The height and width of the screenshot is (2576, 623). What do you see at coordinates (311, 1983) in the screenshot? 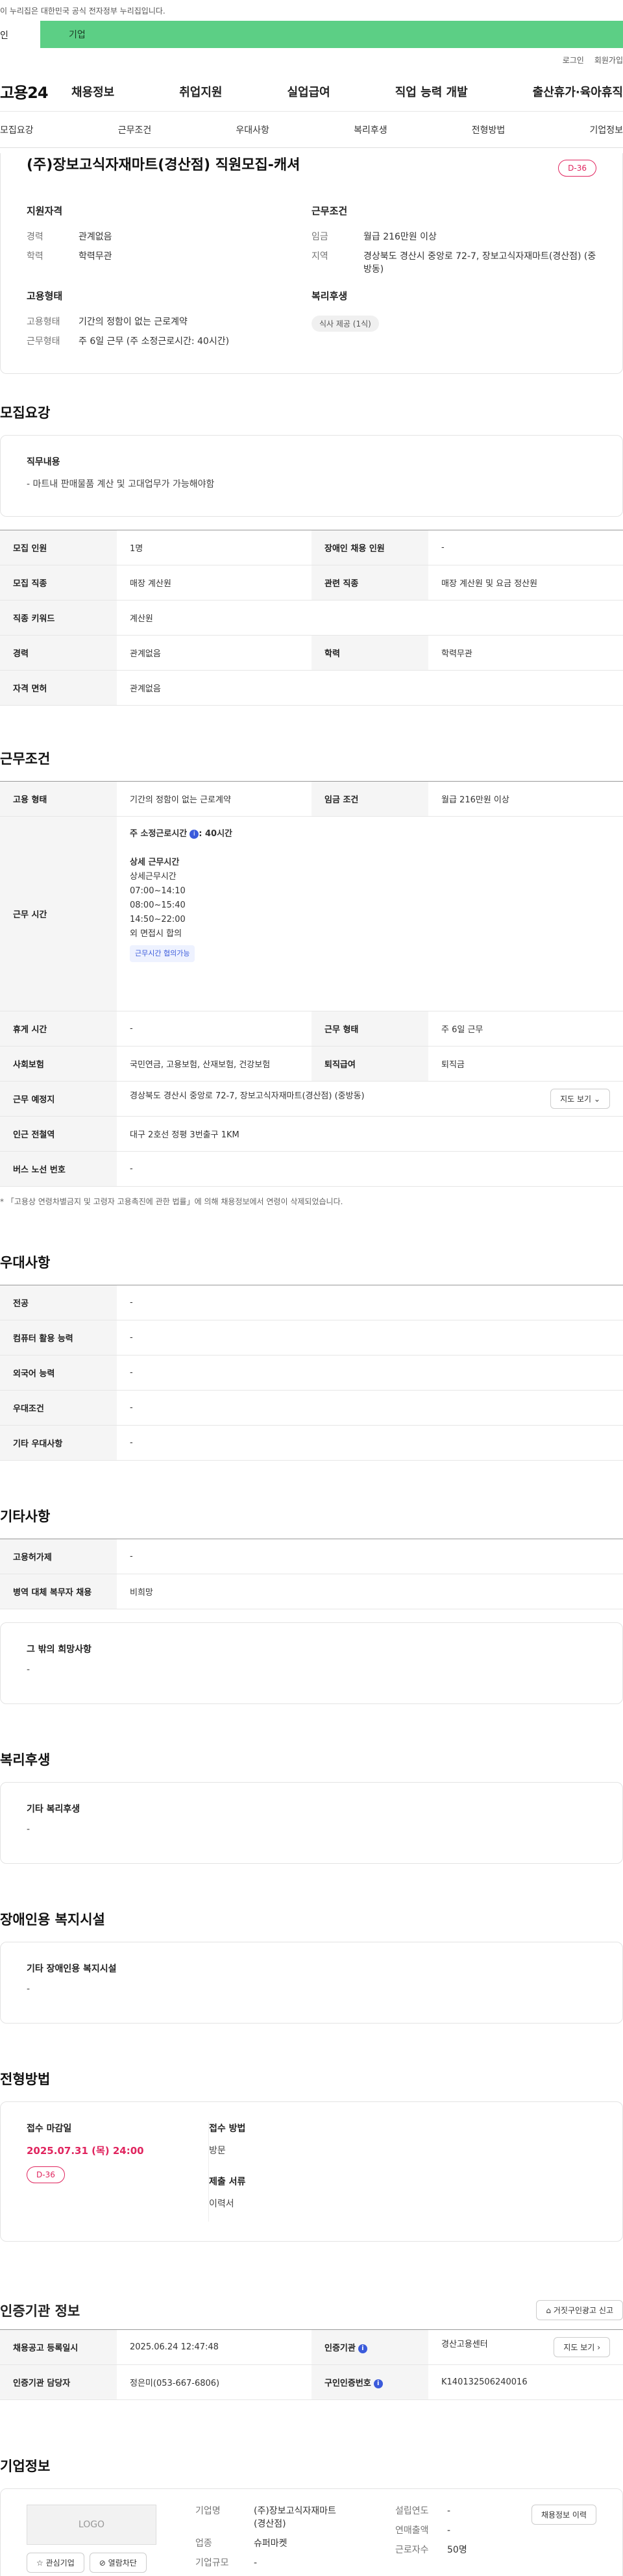
I see `disabled-box: 기타 장애인용 복지시설 -` at bounding box center [311, 1983].